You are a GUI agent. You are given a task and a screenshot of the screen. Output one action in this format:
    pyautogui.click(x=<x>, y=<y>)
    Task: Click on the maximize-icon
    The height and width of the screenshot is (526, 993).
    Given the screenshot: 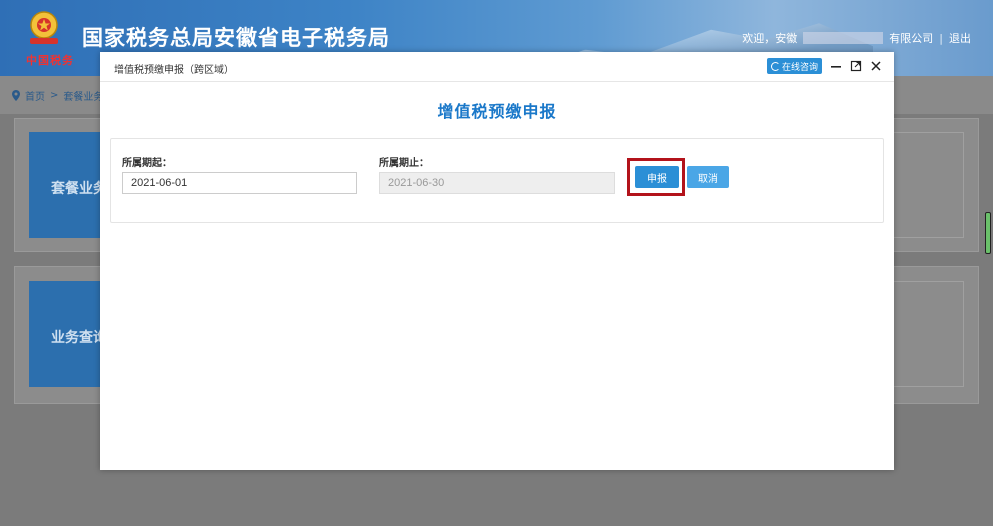 What is the action you would take?
    pyautogui.click(x=856, y=66)
    